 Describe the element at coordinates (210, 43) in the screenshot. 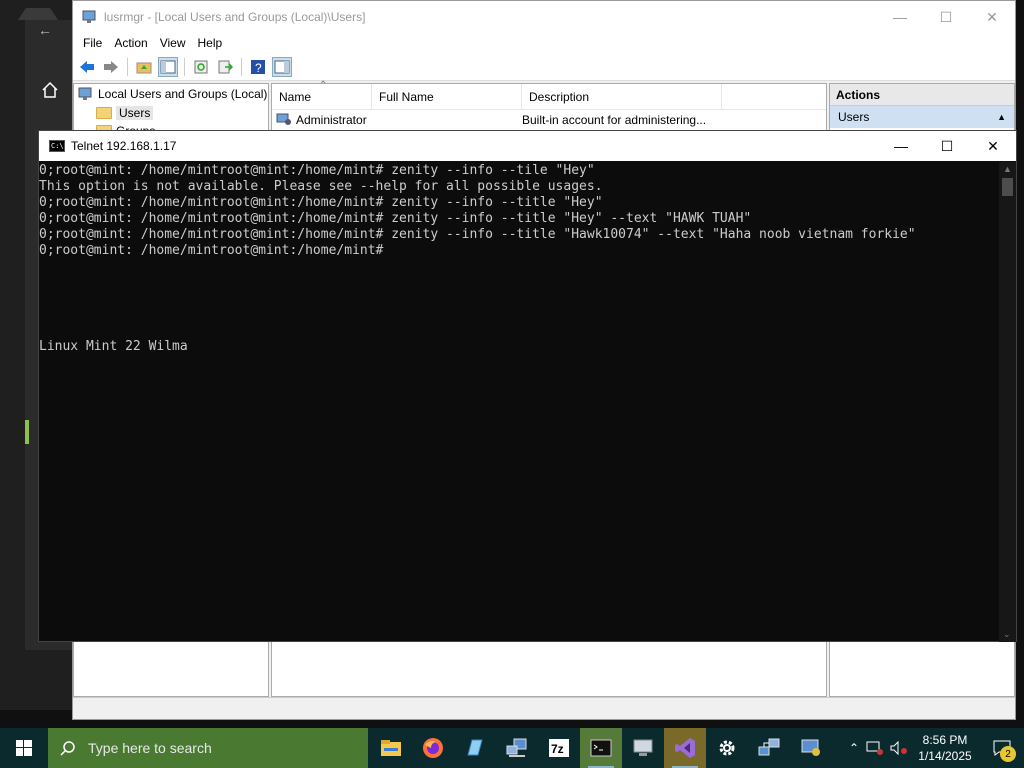

I see `menu-help: Help` at that location.